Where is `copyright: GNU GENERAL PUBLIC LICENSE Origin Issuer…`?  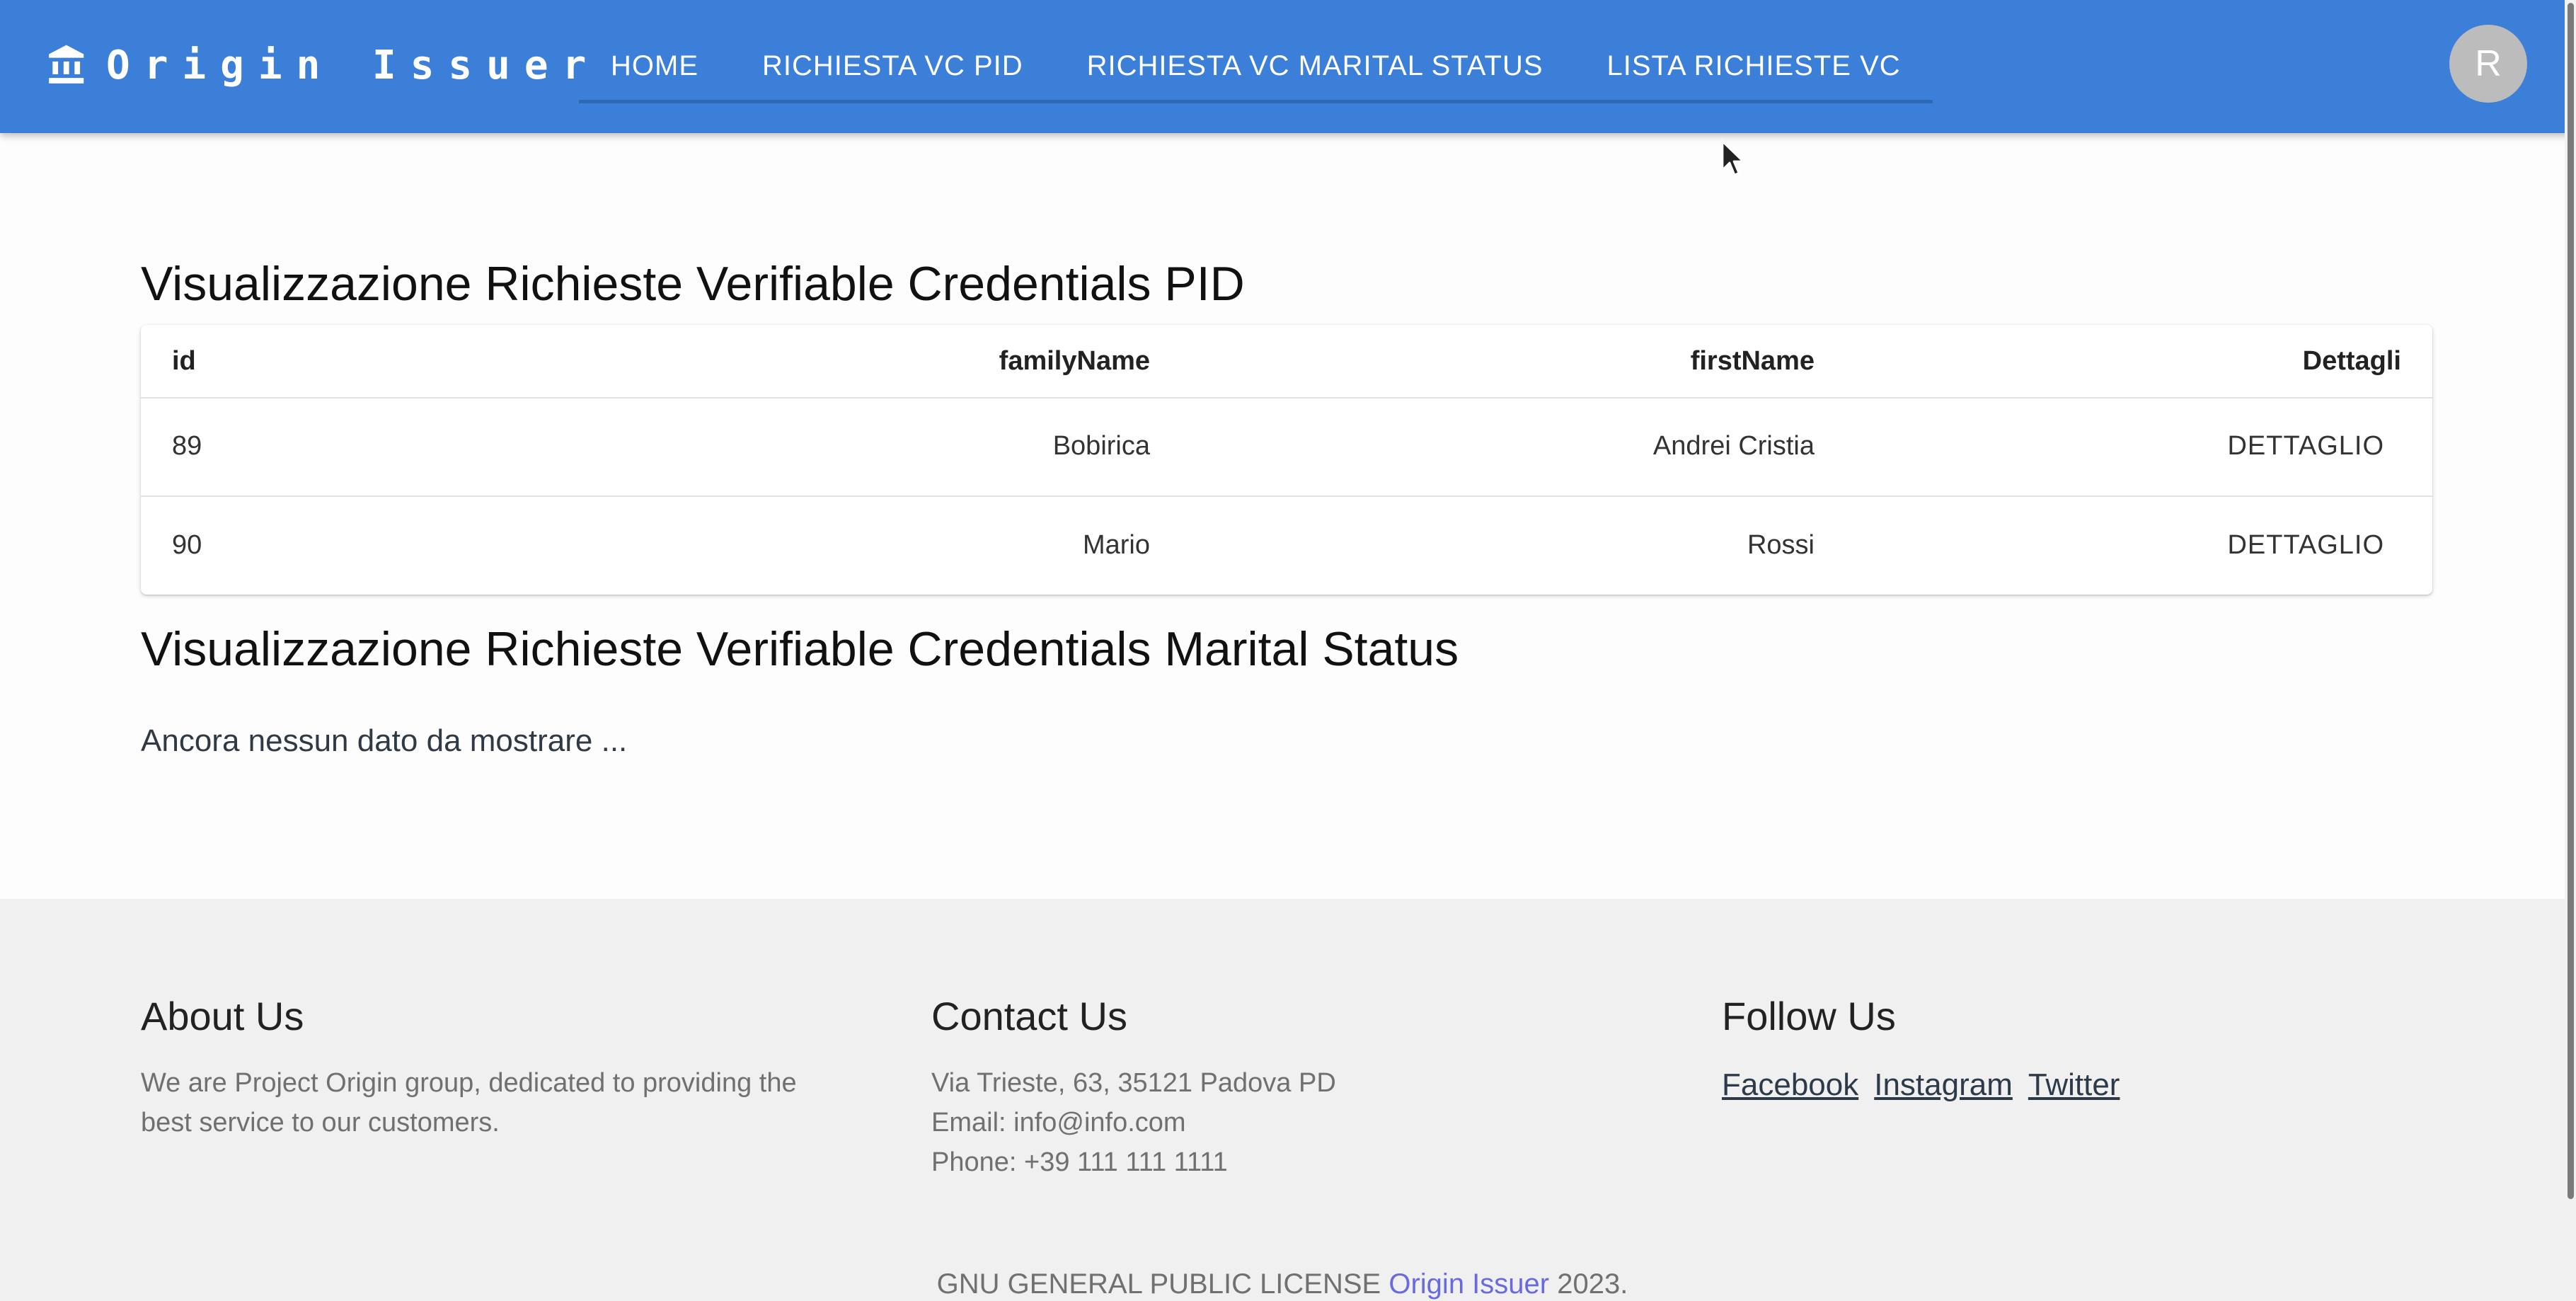
copyright: GNU GENERAL PUBLIC LICENSE Origin Issuer… is located at coordinates (1282, 1284).